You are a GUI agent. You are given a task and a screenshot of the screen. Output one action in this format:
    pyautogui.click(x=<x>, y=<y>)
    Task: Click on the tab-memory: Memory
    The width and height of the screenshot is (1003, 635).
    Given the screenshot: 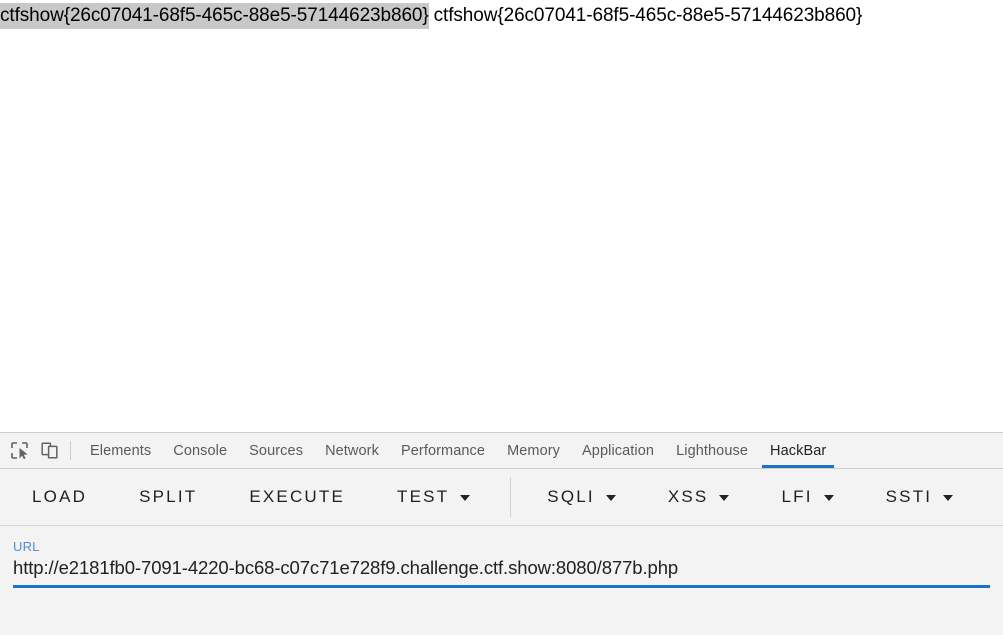 What is the action you would take?
    pyautogui.click(x=533, y=450)
    